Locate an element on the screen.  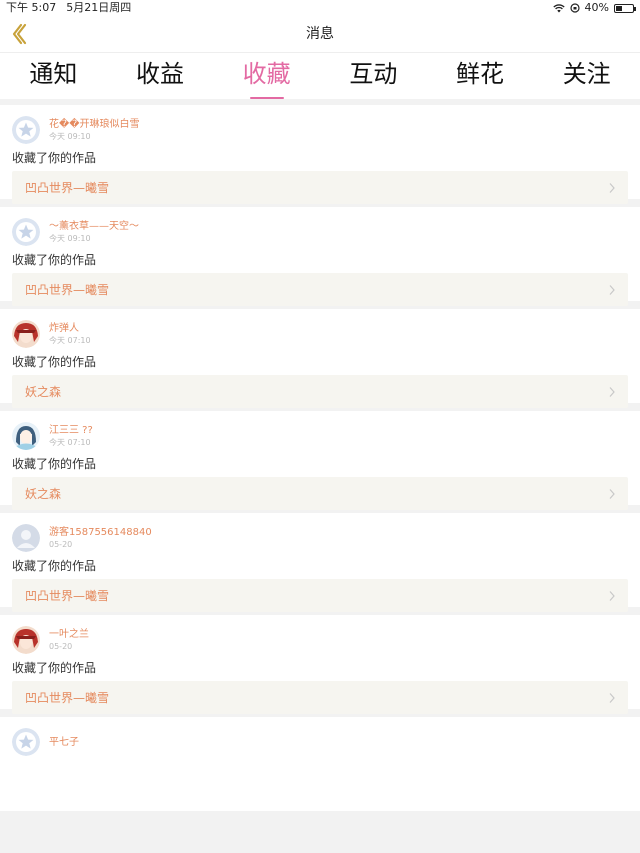
message-header: 江三三 ?? 今天 07:10 is located at coordinates (320, 436).